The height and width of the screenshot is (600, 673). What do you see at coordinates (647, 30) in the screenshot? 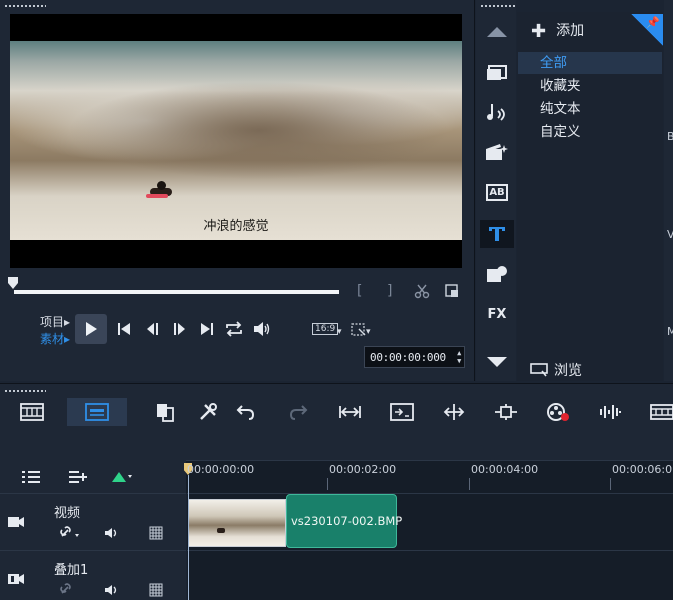
I see `pin-button: 📌` at bounding box center [647, 30].